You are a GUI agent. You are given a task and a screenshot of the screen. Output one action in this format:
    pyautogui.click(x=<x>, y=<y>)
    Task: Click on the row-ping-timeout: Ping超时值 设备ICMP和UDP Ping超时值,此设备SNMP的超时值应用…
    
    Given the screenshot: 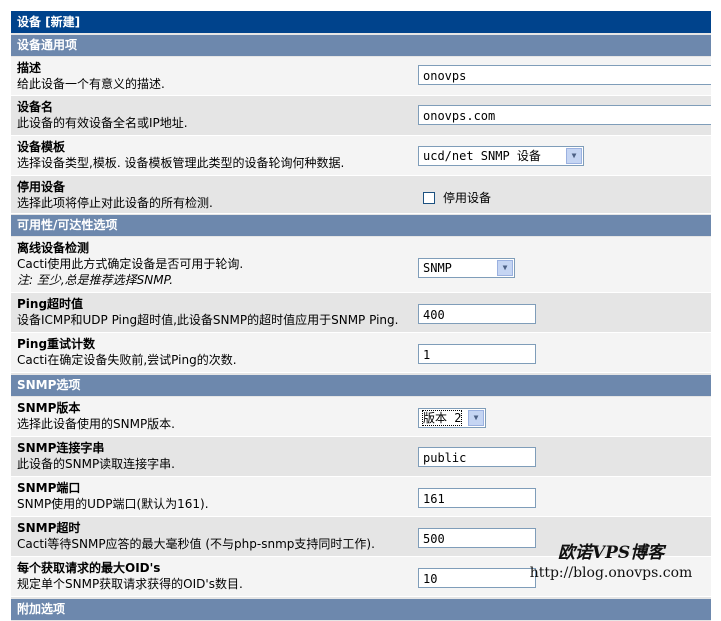 What is the action you would take?
    pyautogui.click(x=361, y=313)
    